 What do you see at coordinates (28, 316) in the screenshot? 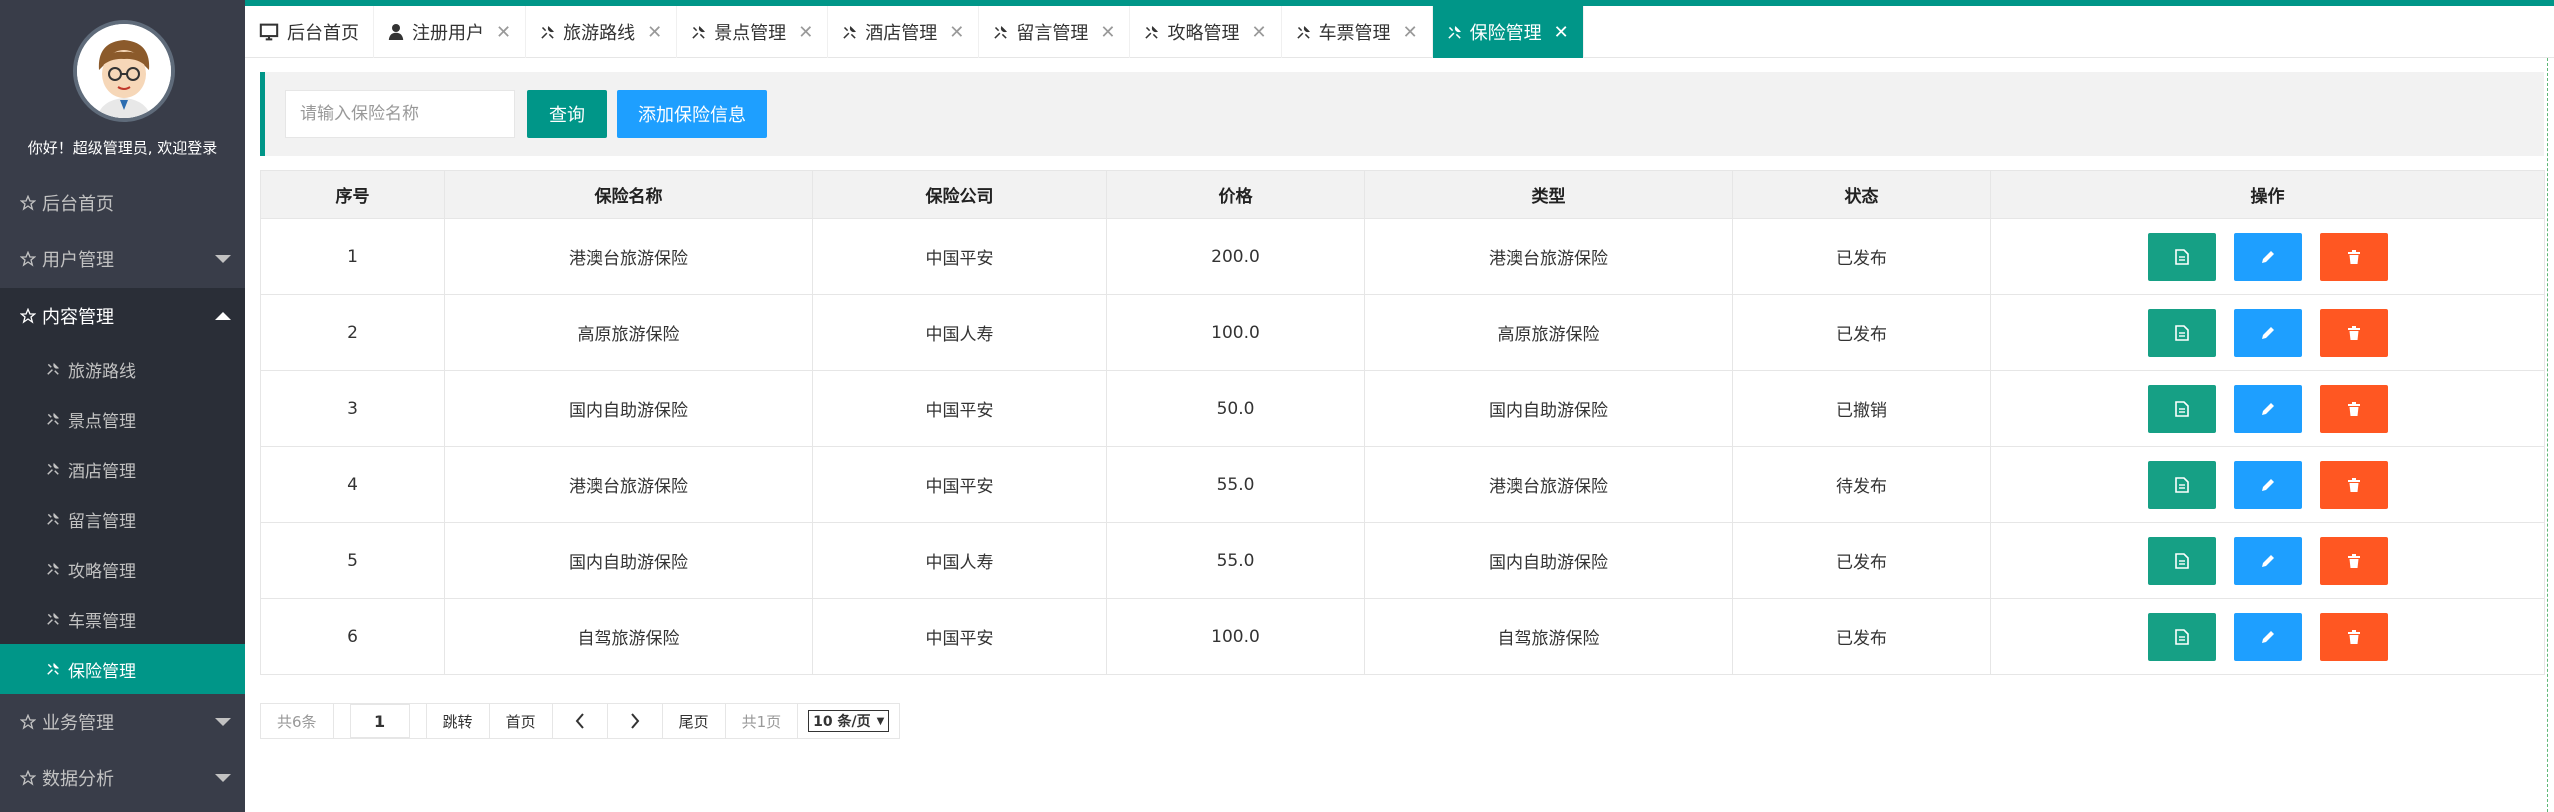
I see `star-icon` at bounding box center [28, 316].